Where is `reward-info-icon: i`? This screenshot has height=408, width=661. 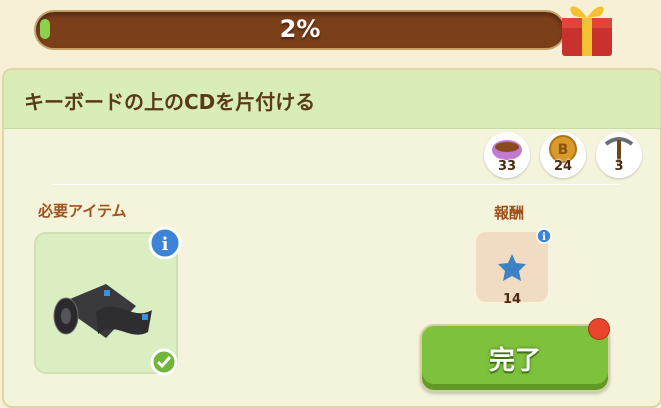
reward-info-icon: i is located at coordinates (544, 236).